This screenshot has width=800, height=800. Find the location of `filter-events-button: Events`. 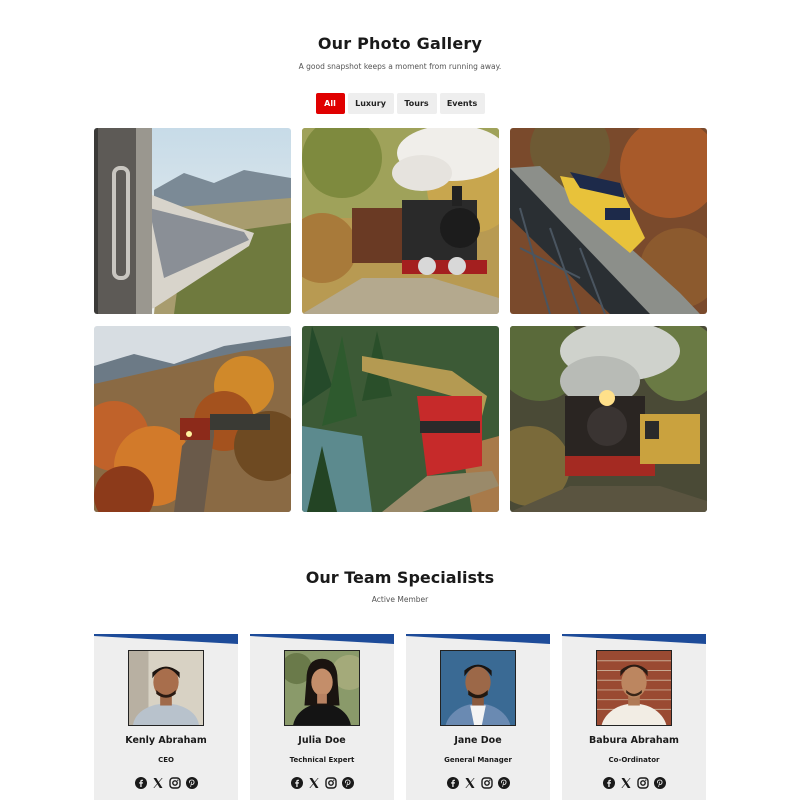

filter-events-button: Events is located at coordinates (462, 103).